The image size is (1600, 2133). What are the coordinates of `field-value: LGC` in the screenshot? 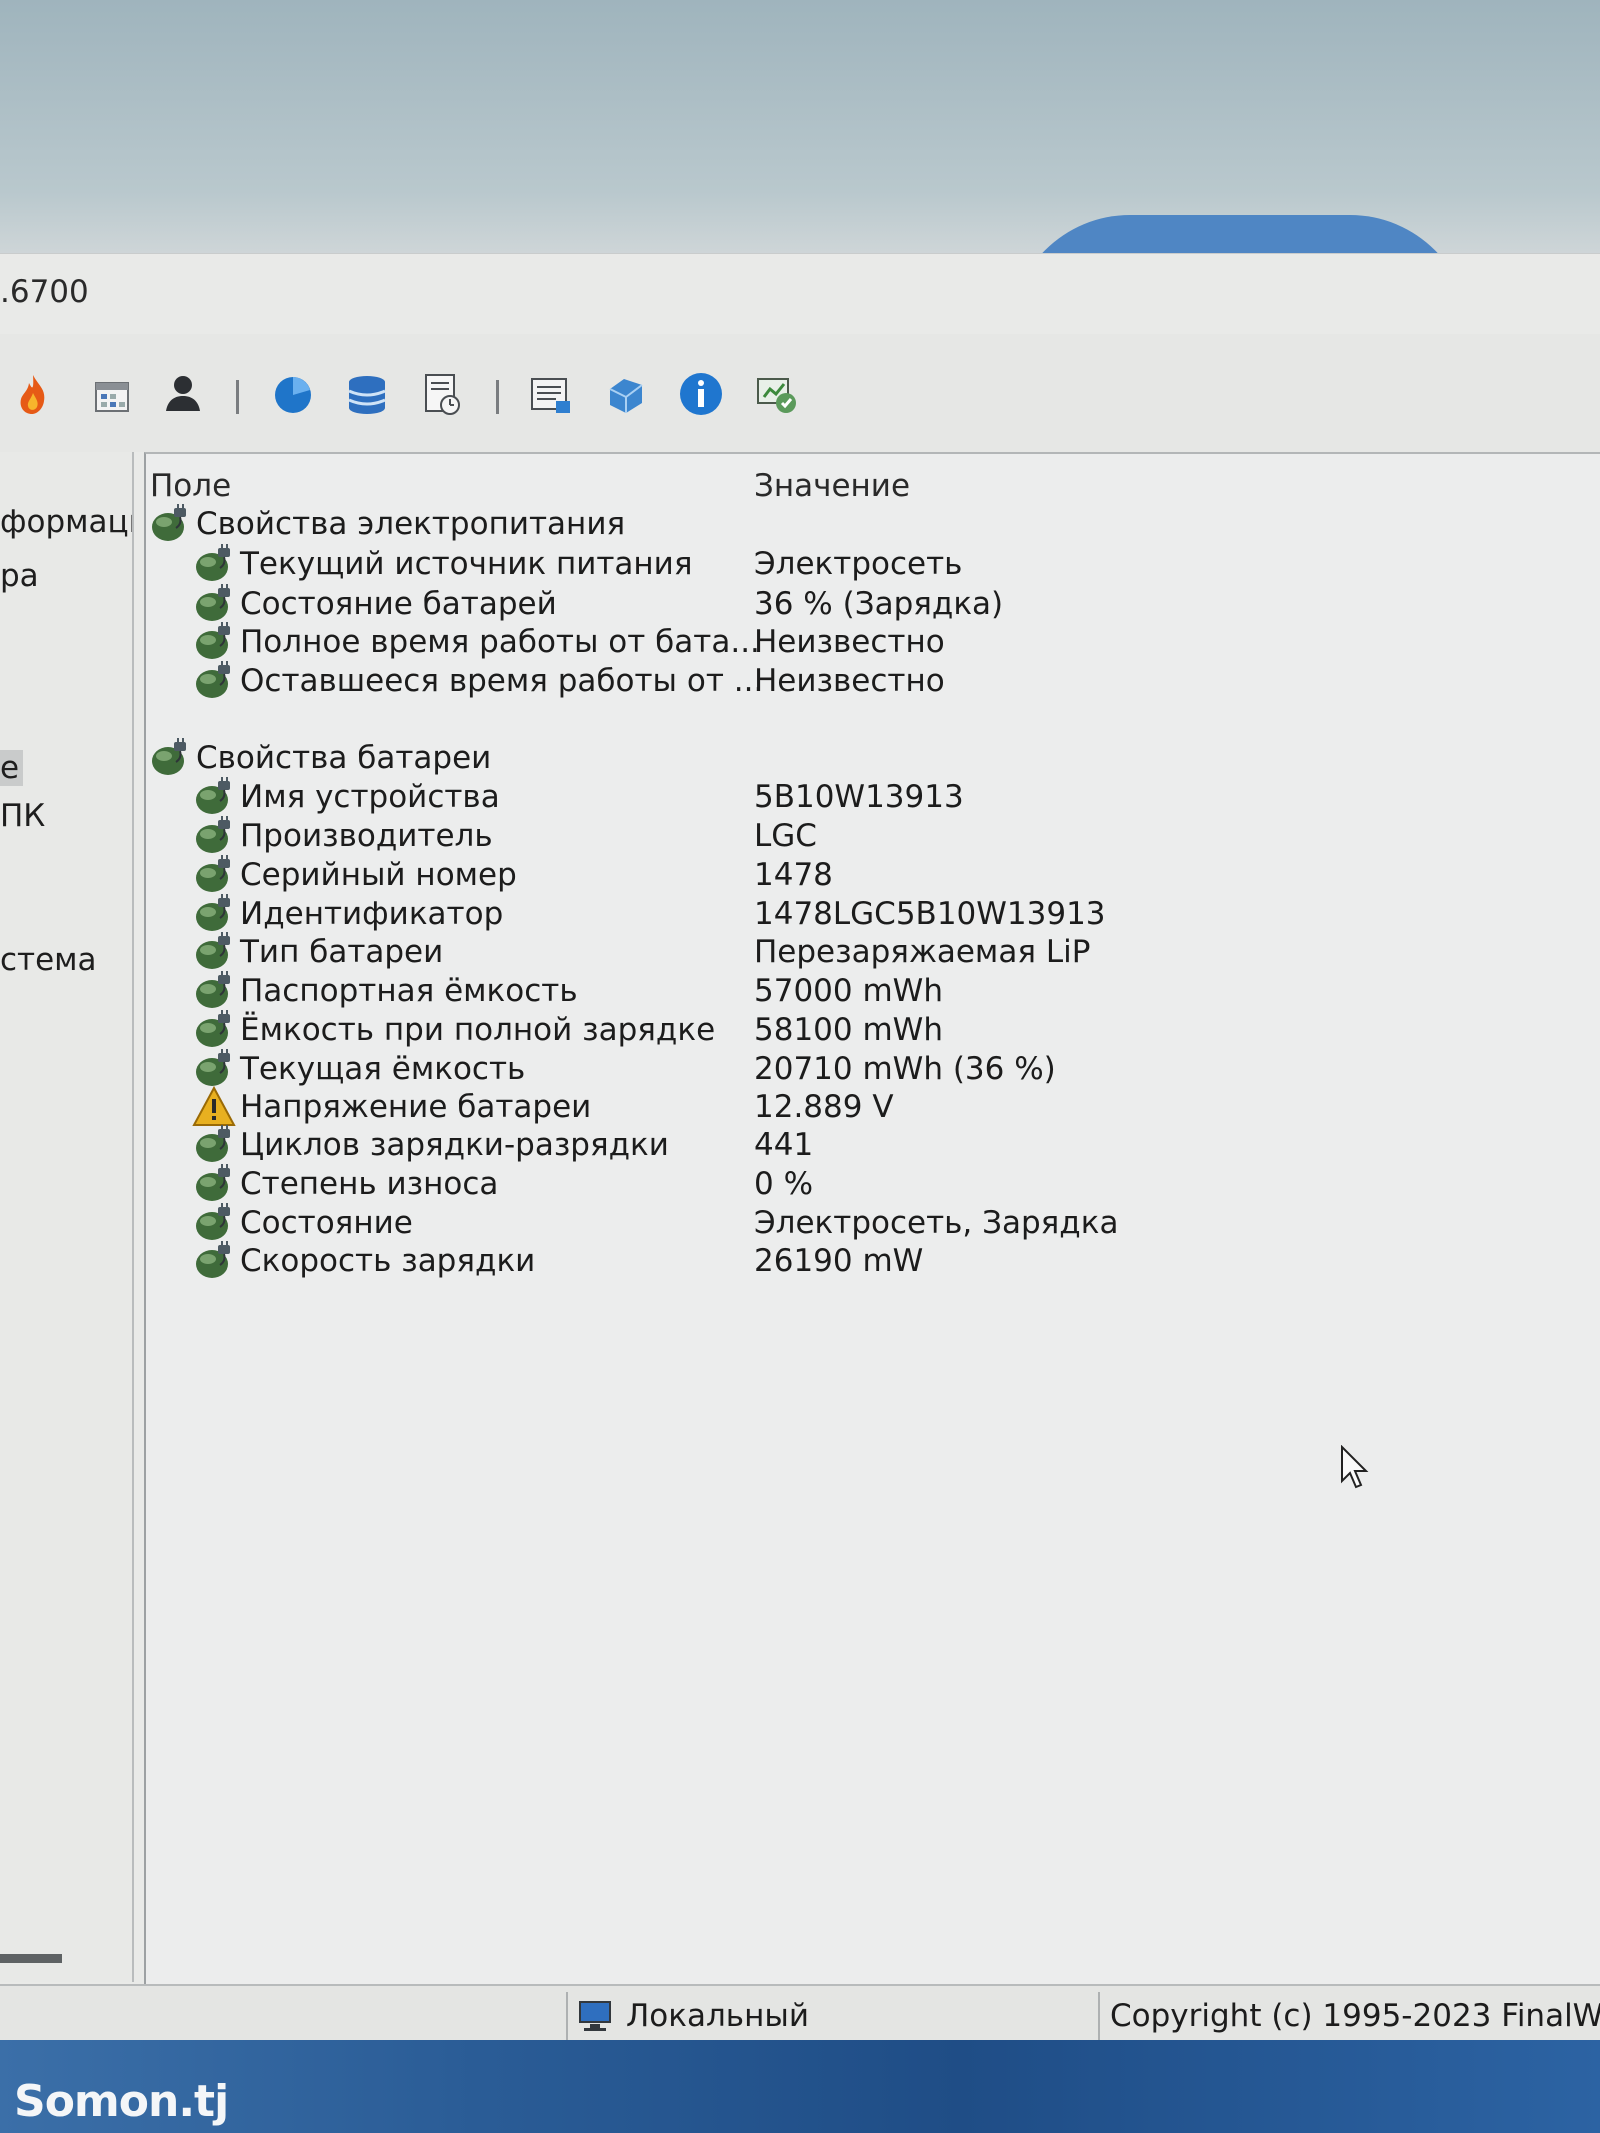 It's located at (785, 836).